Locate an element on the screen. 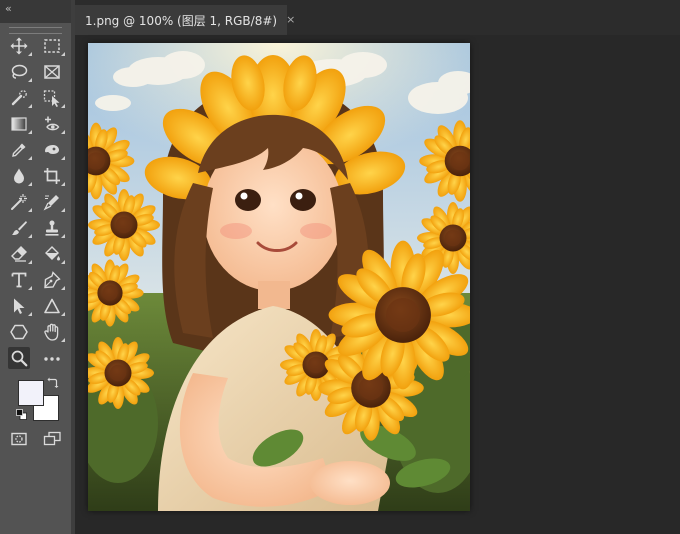 The image size is (680, 534). brush-tool is located at coordinates (20, 228).